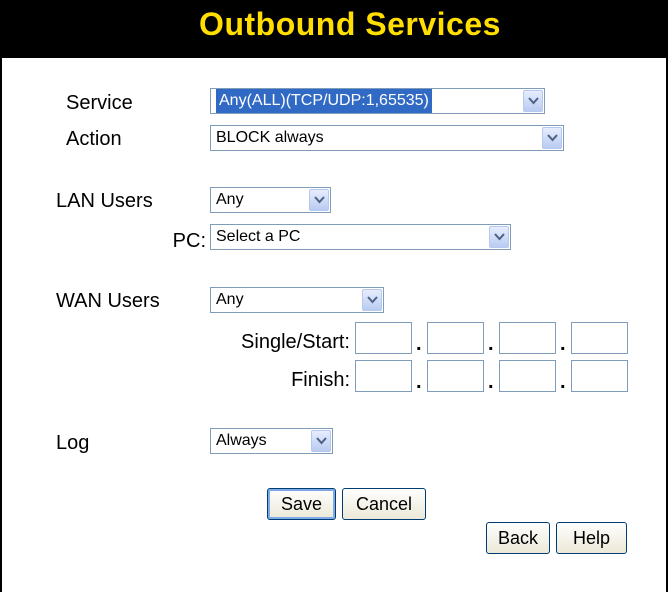 The image size is (668, 592). Describe the element at coordinates (297, 300) in the screenshot. I see `wan-users-select: Any` at that location.